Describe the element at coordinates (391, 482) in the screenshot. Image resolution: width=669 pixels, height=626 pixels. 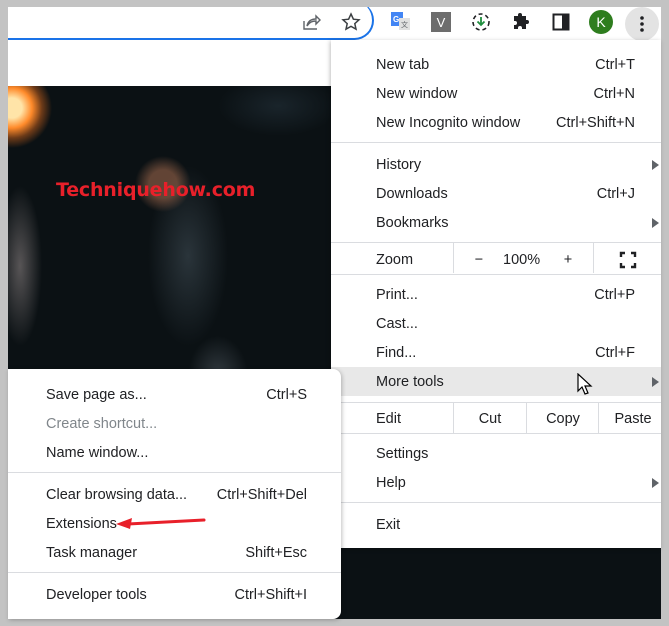
I see `menu-item-label: Help` at that location.